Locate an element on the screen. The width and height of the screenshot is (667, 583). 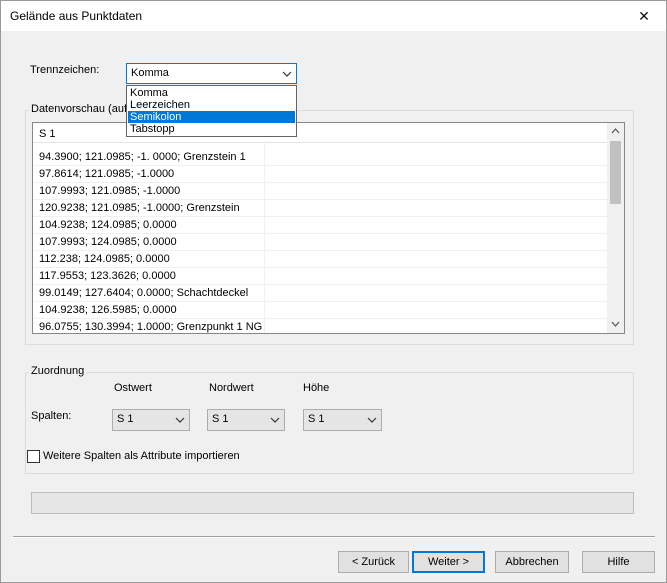
preview-row: 112.238; 124.0985; 0.0000 is located at coordinates (320, 259).